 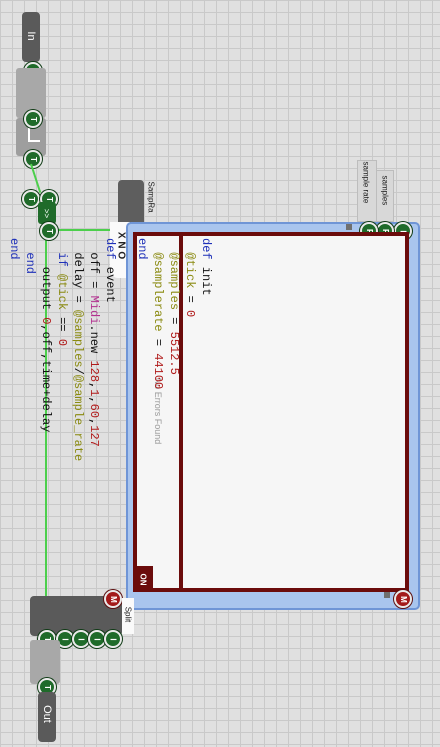 What do you see at coordinates (113, 599) in the screenshot?
I see `split-input-midi: M` at bounding box center [113, 599].